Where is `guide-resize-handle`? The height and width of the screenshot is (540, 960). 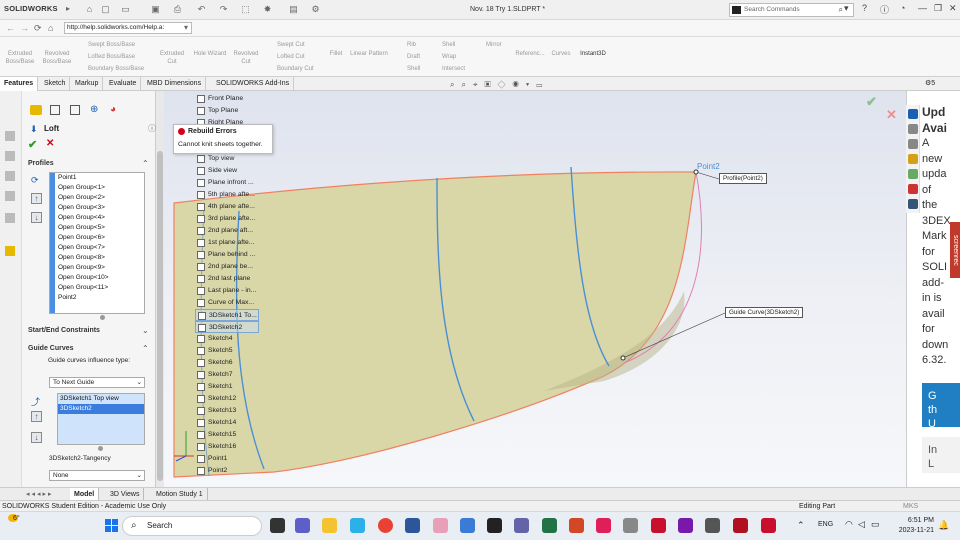 guide-resize-handle is located at coordinates (100, 448).